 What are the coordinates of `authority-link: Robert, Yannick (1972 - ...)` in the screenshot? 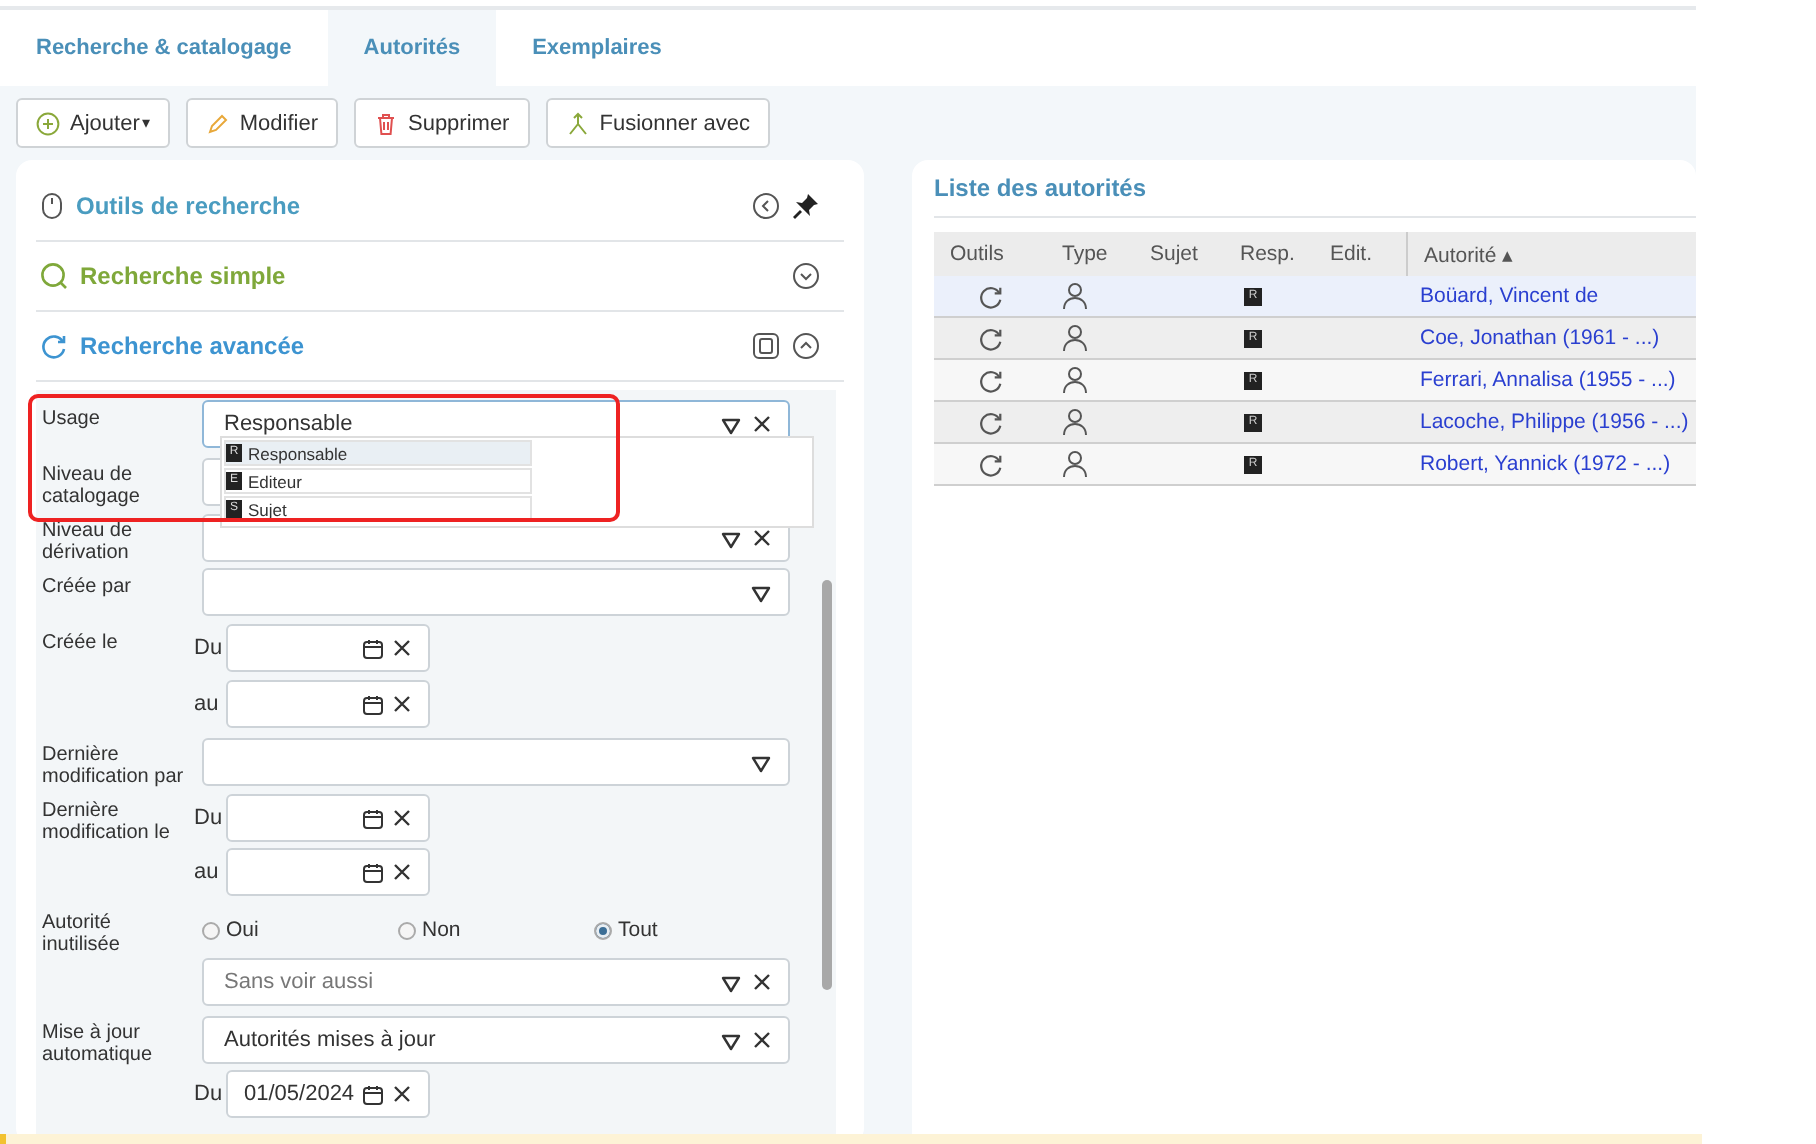 It's located at (1545, 464).